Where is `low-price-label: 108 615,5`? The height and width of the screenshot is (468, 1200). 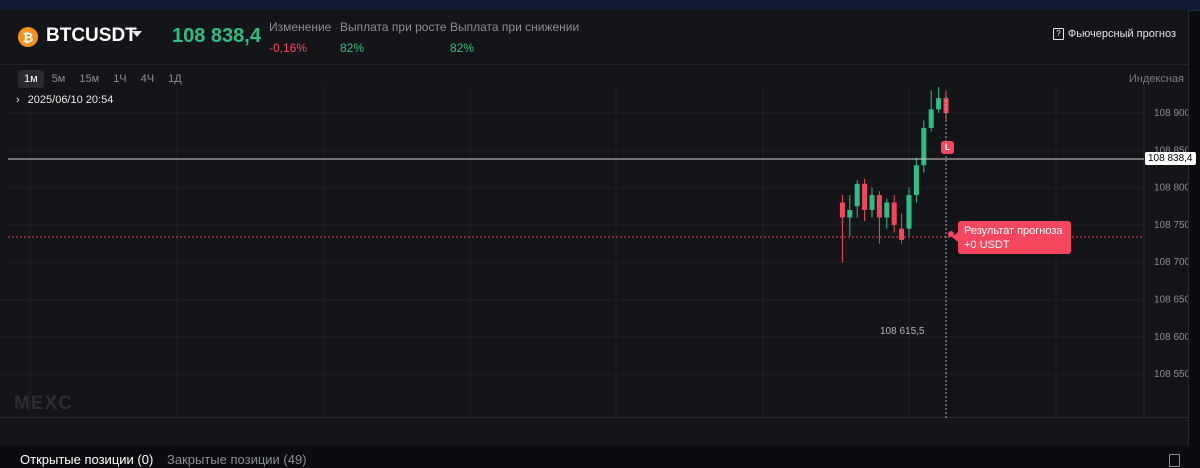
low-price-label: 108 615,5 is located at coordinates (902, 331).